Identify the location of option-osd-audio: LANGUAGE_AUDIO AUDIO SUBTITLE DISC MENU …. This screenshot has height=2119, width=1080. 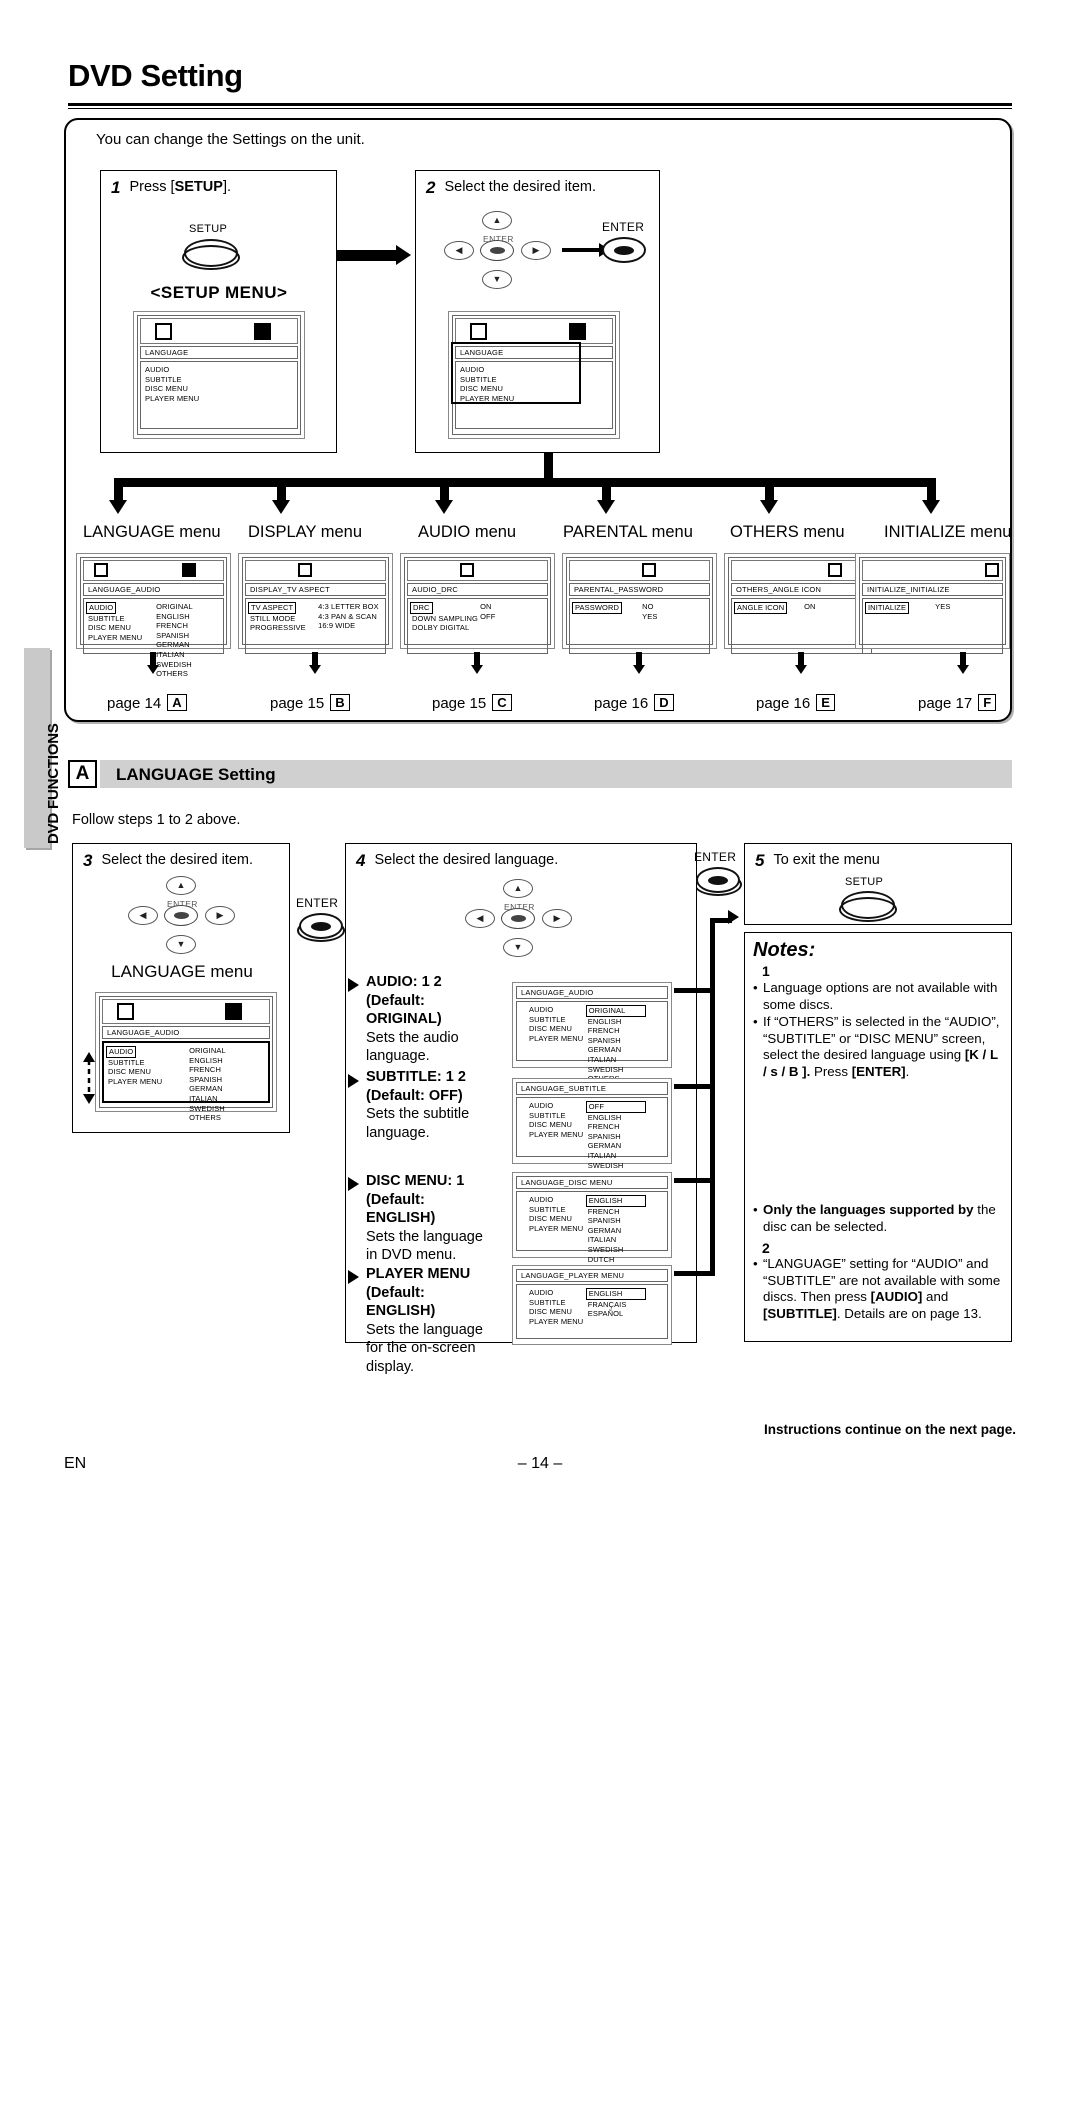
(592, 1032).